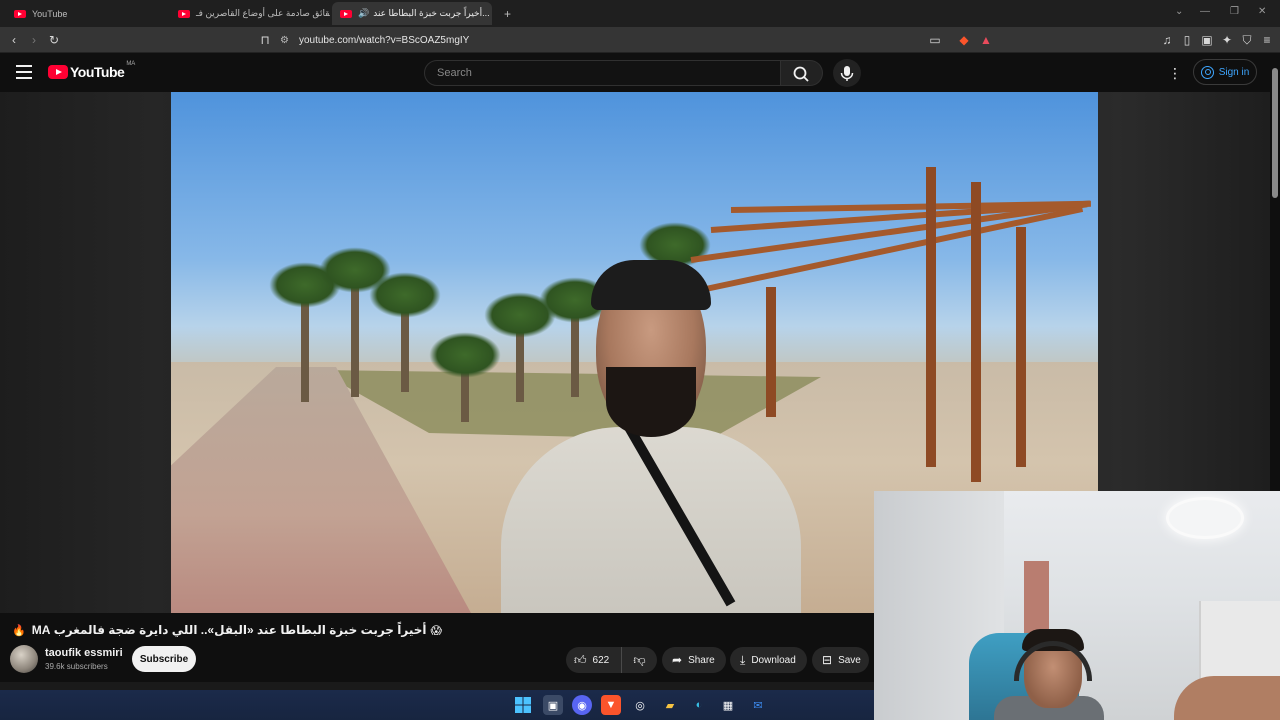  I want to click on channel-name: taoufik essmiri, so click(84, 653).